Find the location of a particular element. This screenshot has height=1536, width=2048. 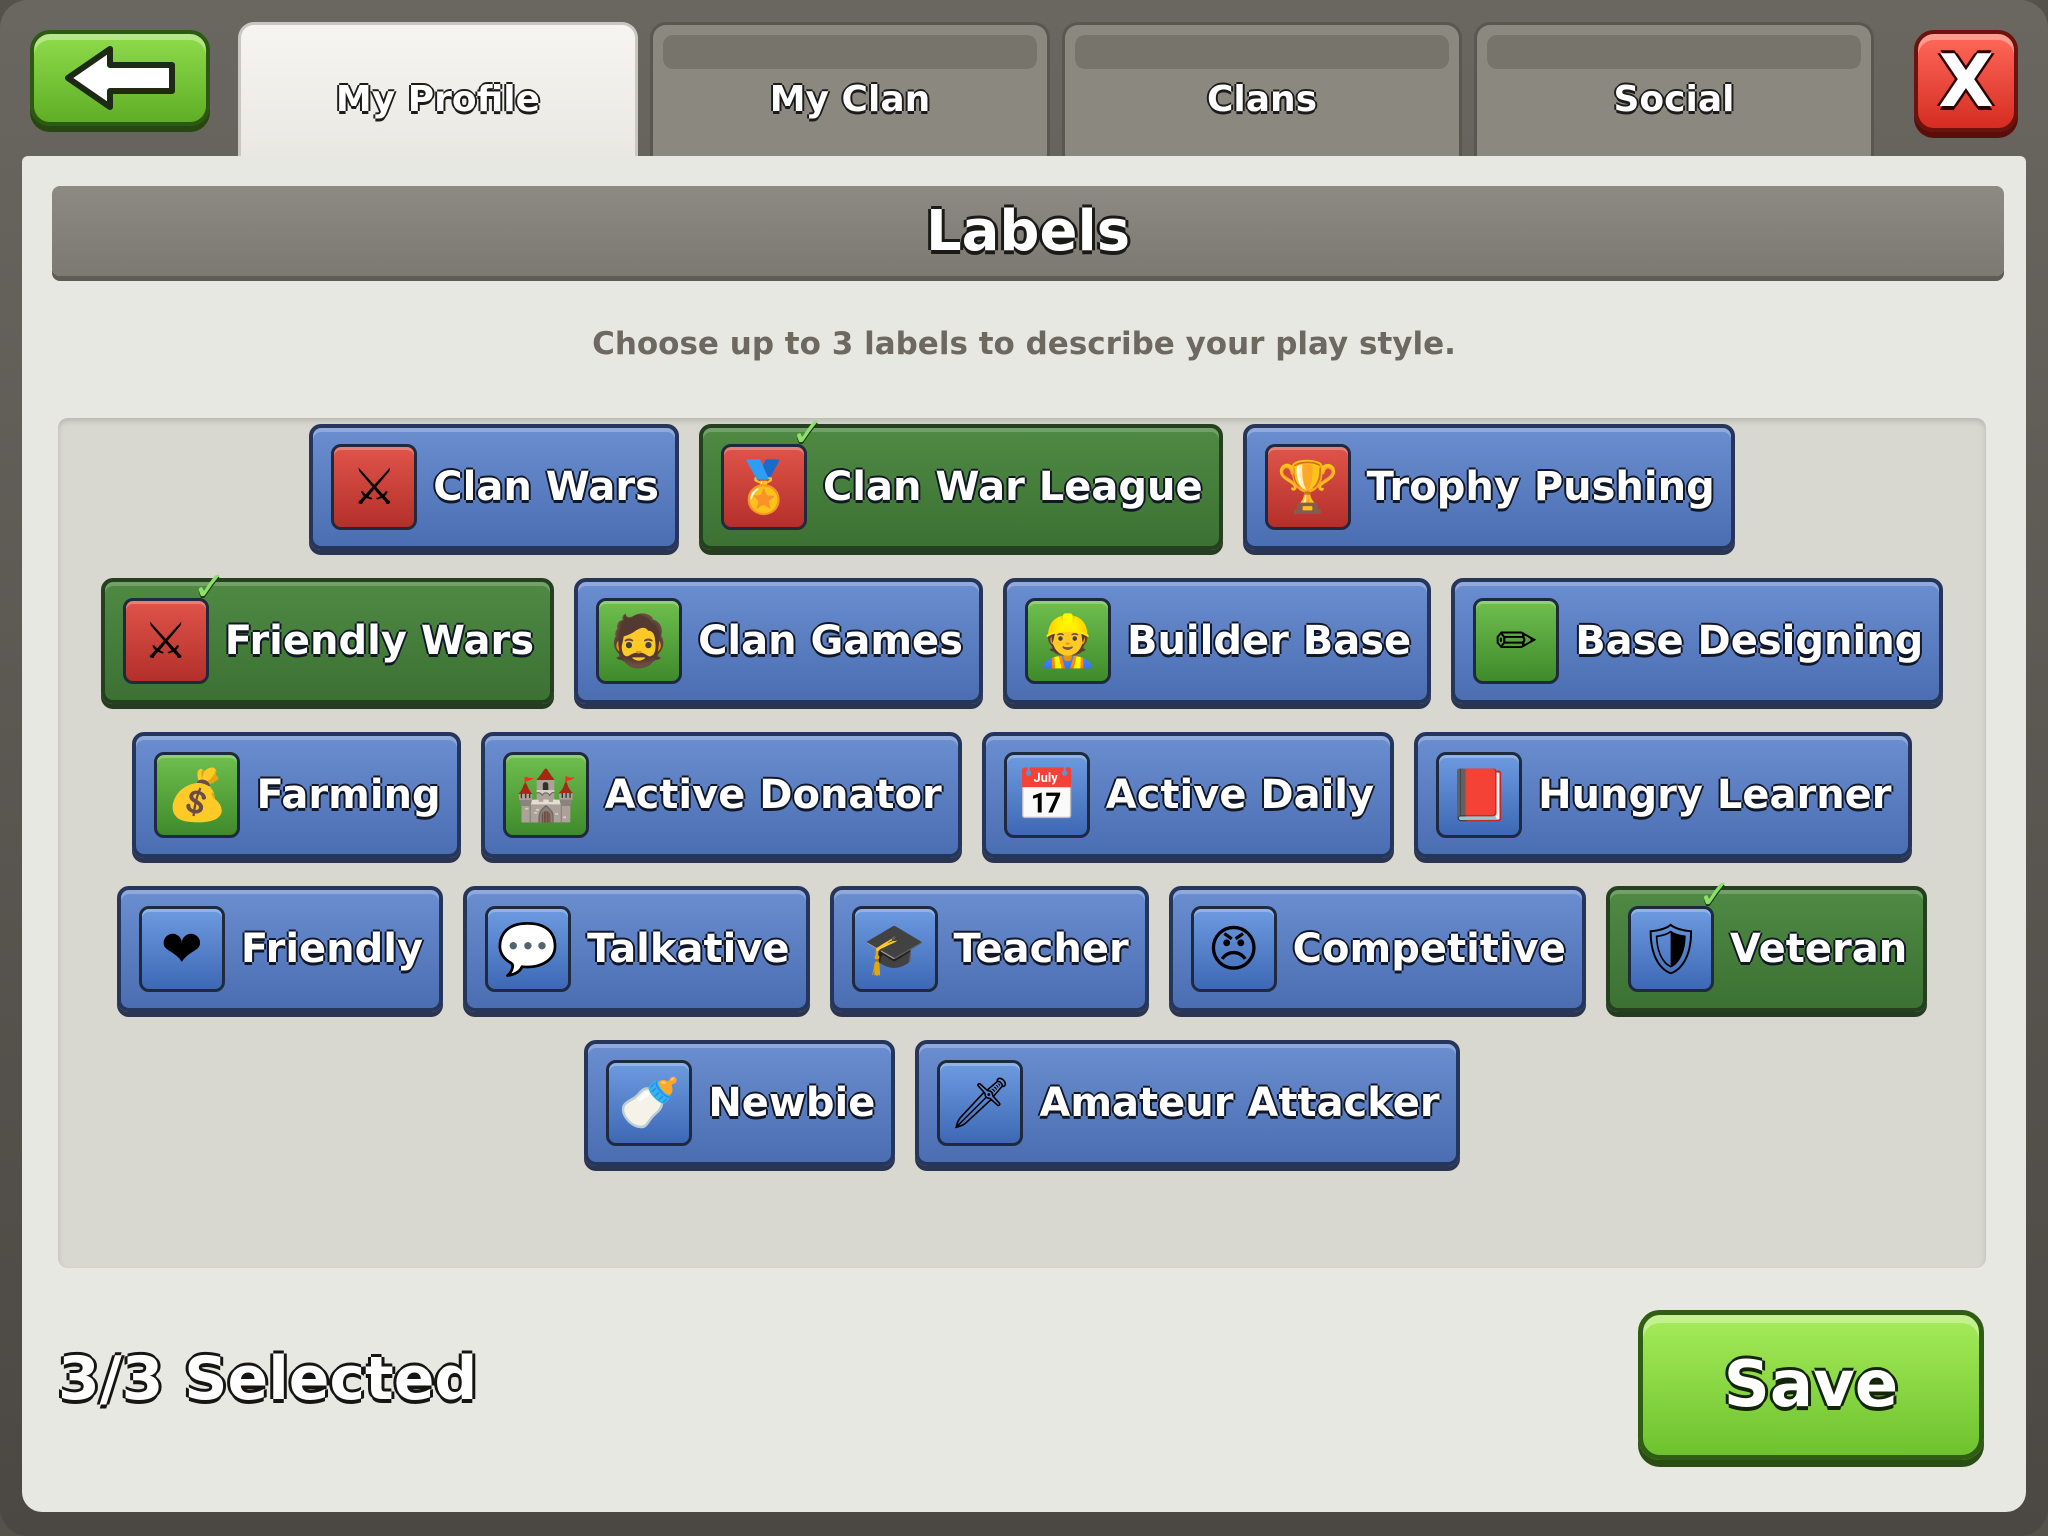

back-arrow-icon is located at coordinates (120, 78).